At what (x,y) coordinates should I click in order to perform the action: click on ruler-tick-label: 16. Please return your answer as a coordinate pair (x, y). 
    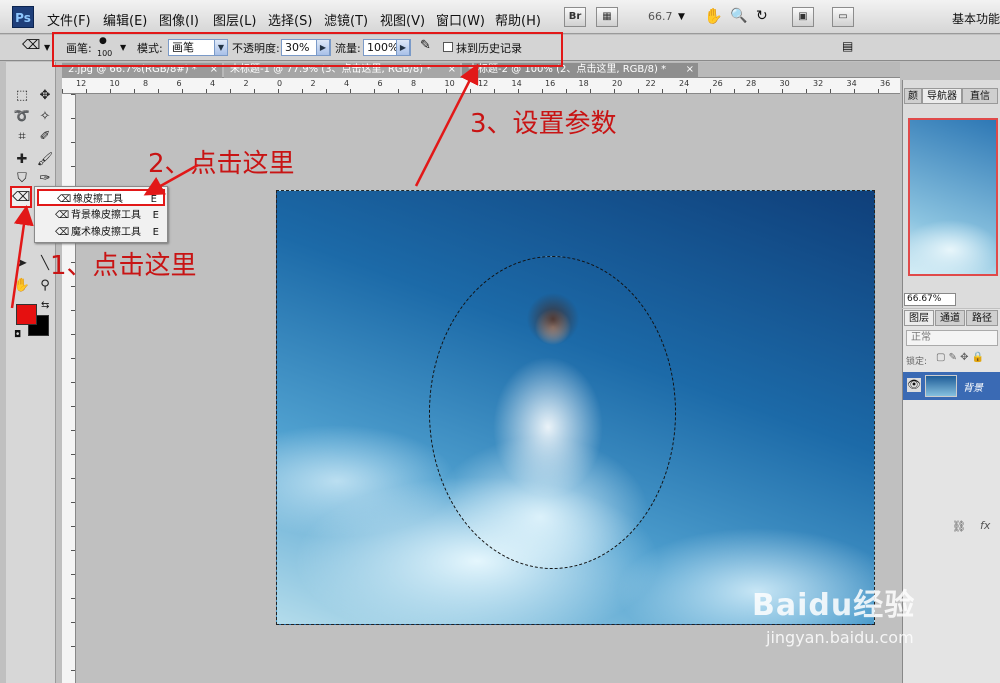
    Looking at the image, I should click on (550, 83).